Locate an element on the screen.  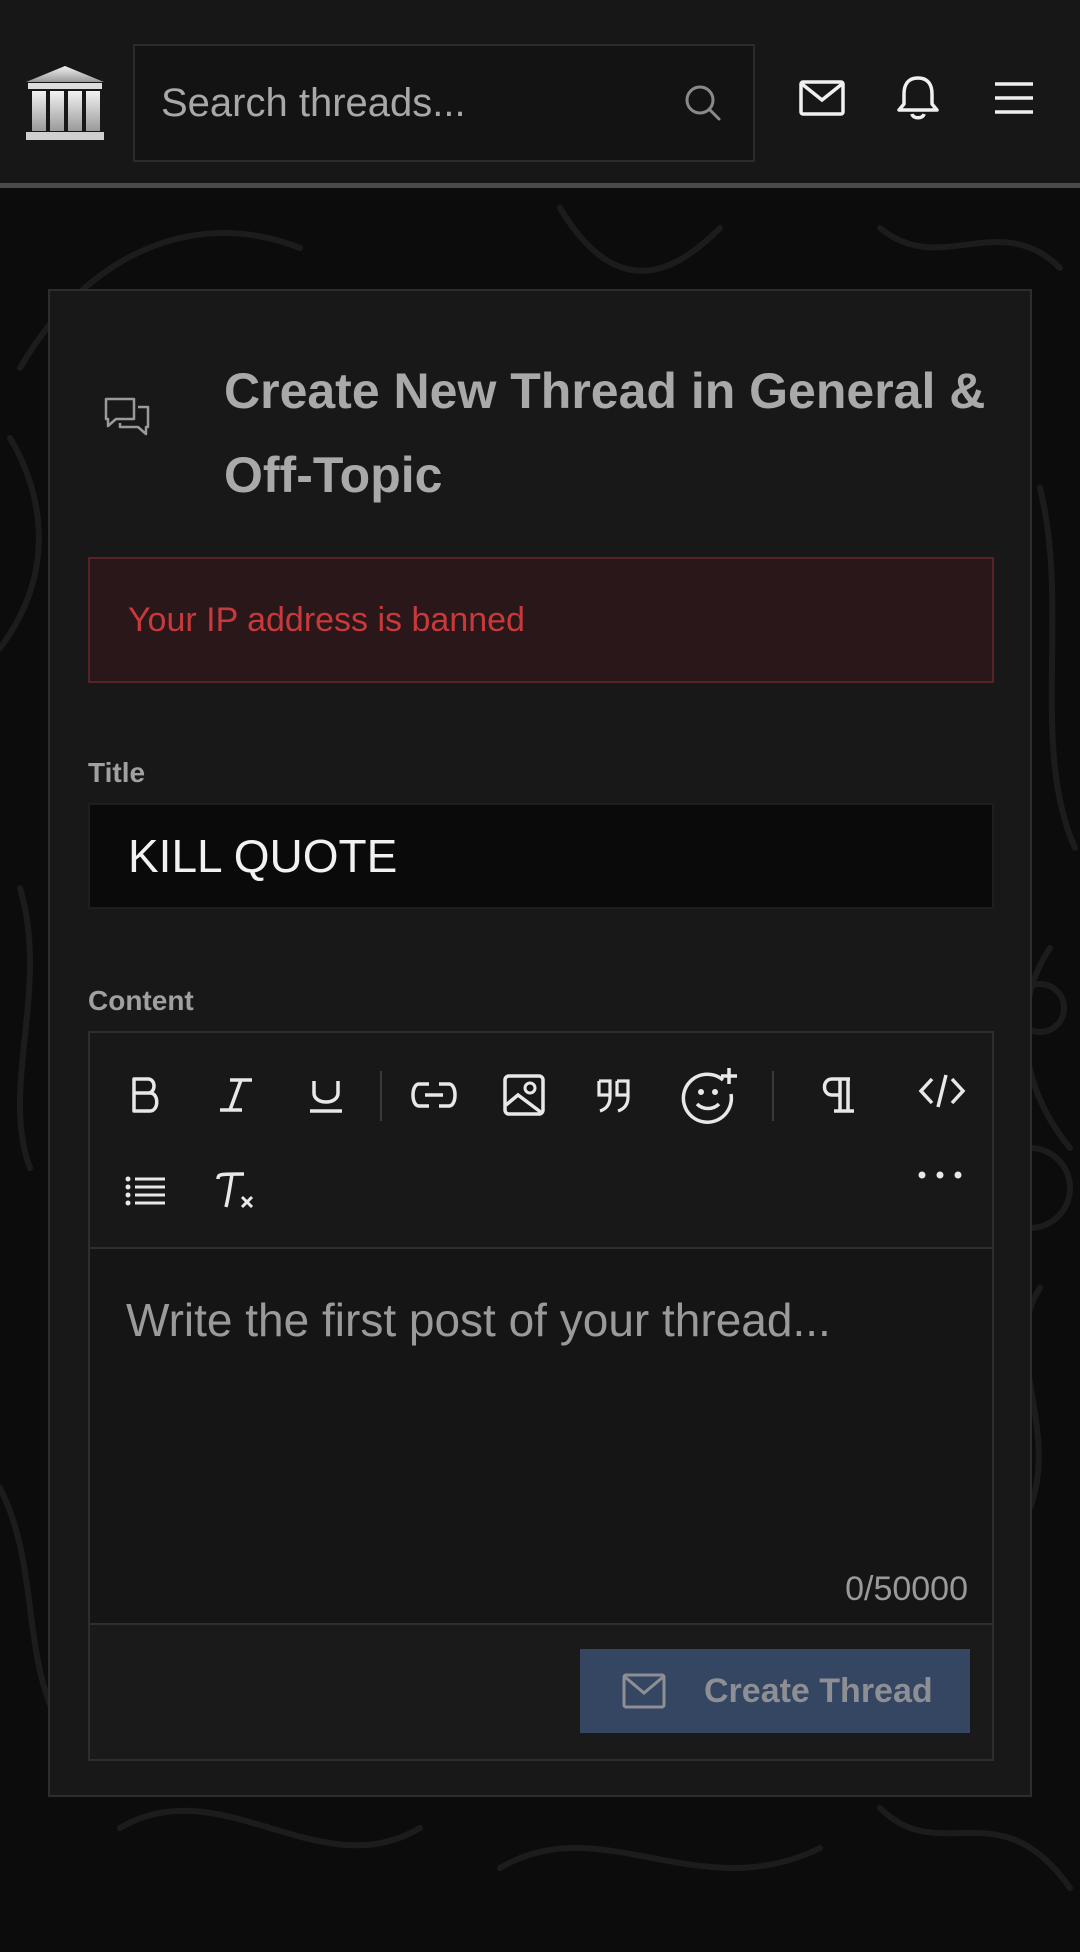
editor-footer: Create Thread is located at coordinates (541, 1691).